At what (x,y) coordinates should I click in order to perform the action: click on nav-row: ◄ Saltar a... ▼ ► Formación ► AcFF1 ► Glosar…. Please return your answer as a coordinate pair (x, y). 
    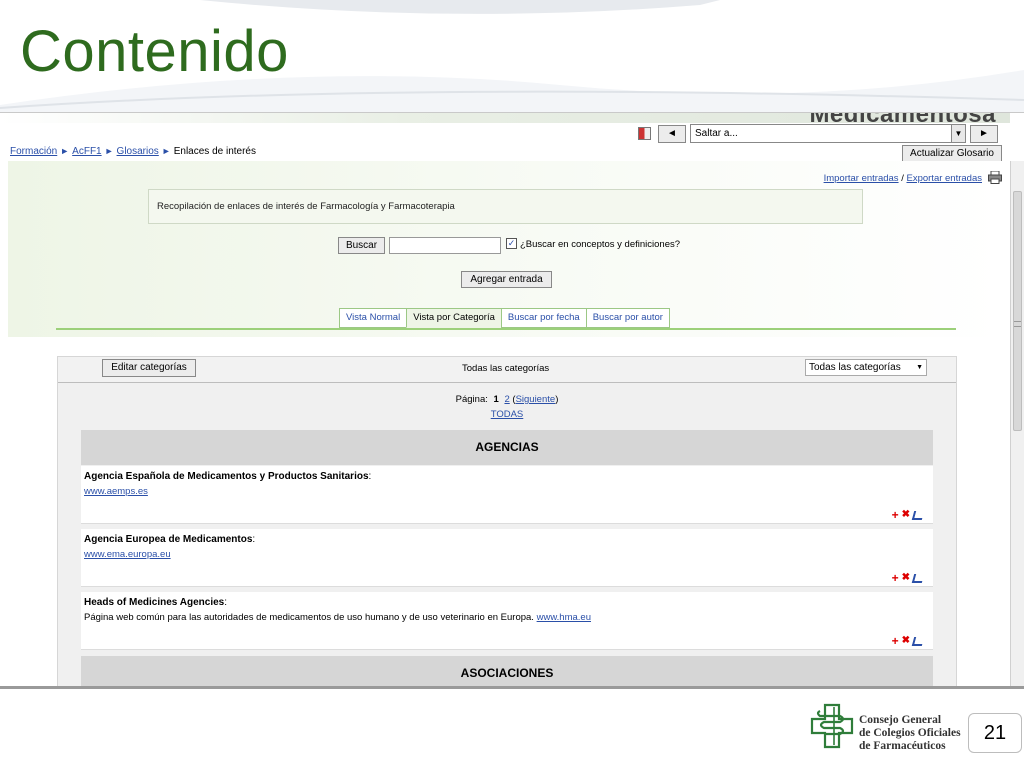
    Looking at the image, I should click on (506, 142).